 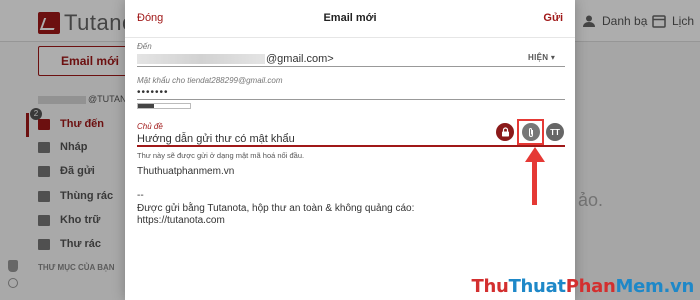 What do you see at coordinates (300, 59) in the screenshot?
I see `to-value: @gmail.com>` at bounding box center [300, 59].